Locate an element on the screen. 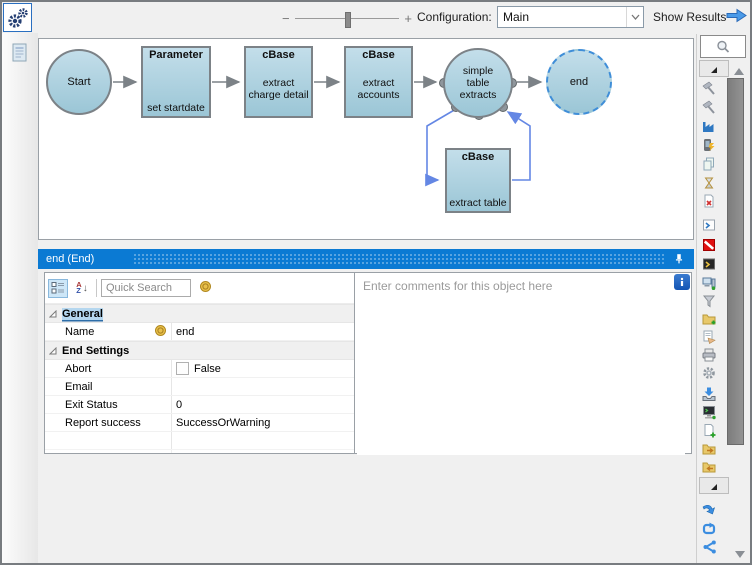 The height and width of the screenshot is (565, 752). category-row-general: General is located at coordinates (199, 313).